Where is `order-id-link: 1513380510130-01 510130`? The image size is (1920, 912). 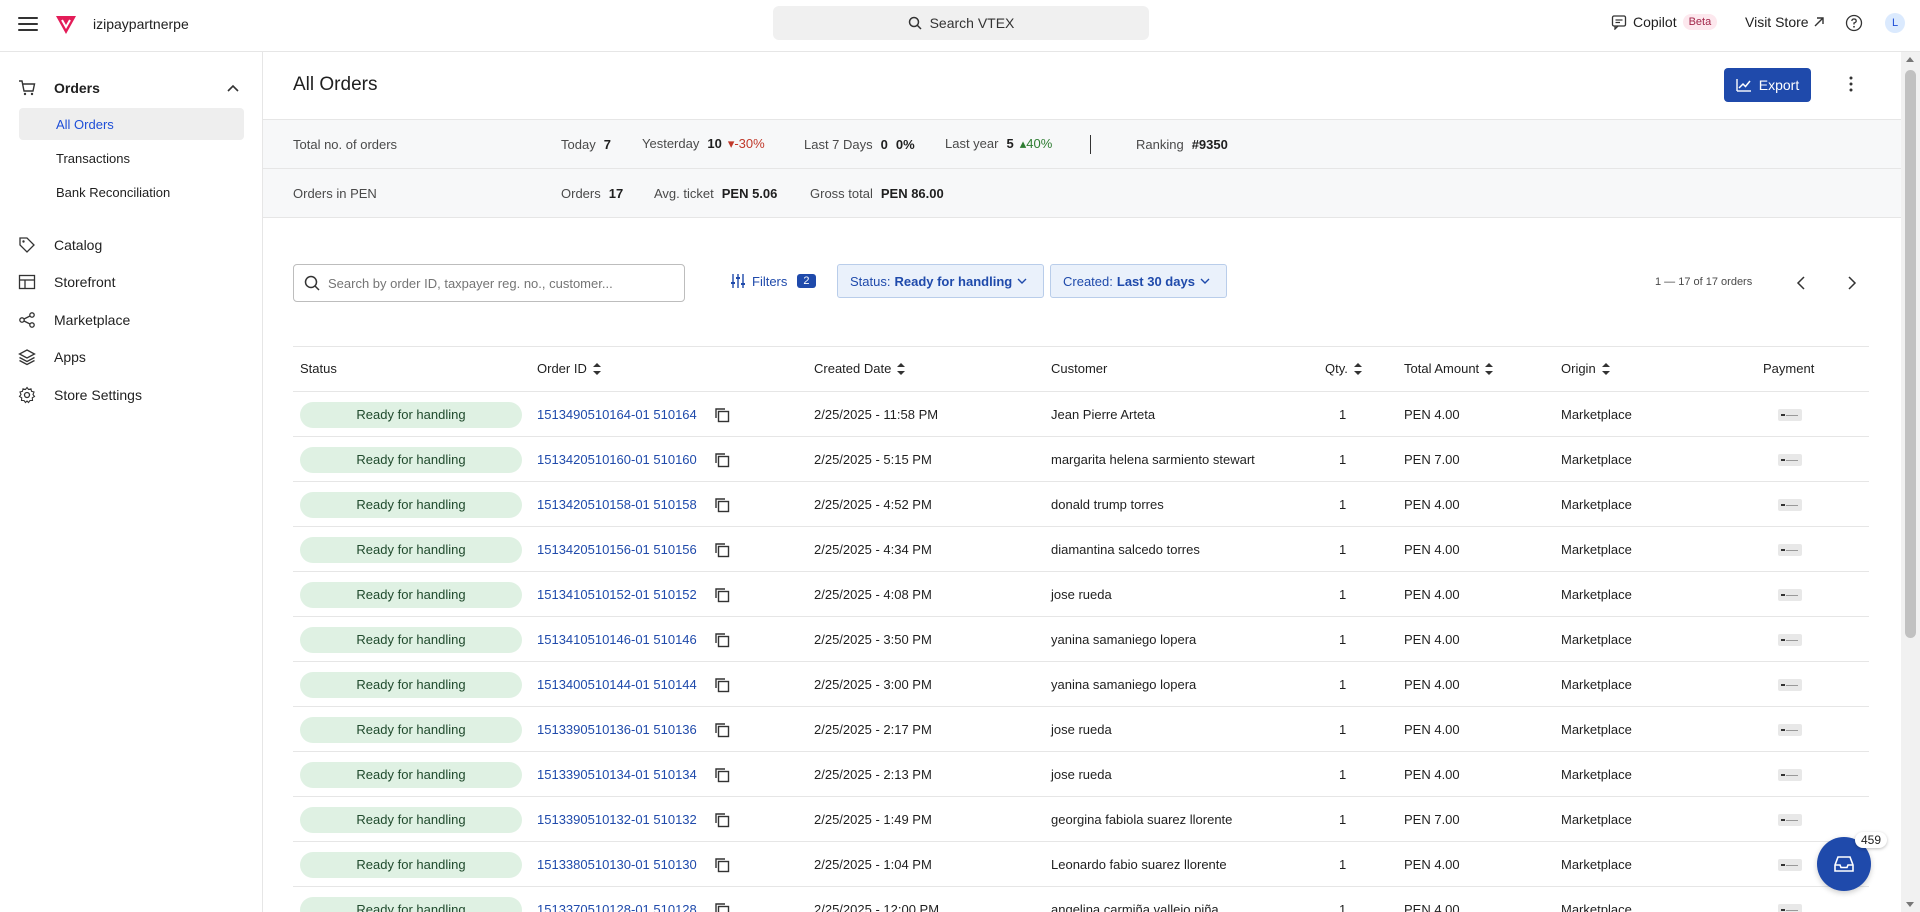 order-id-link: 1513380510130-01 510130 is located at coordinates (617, 864).